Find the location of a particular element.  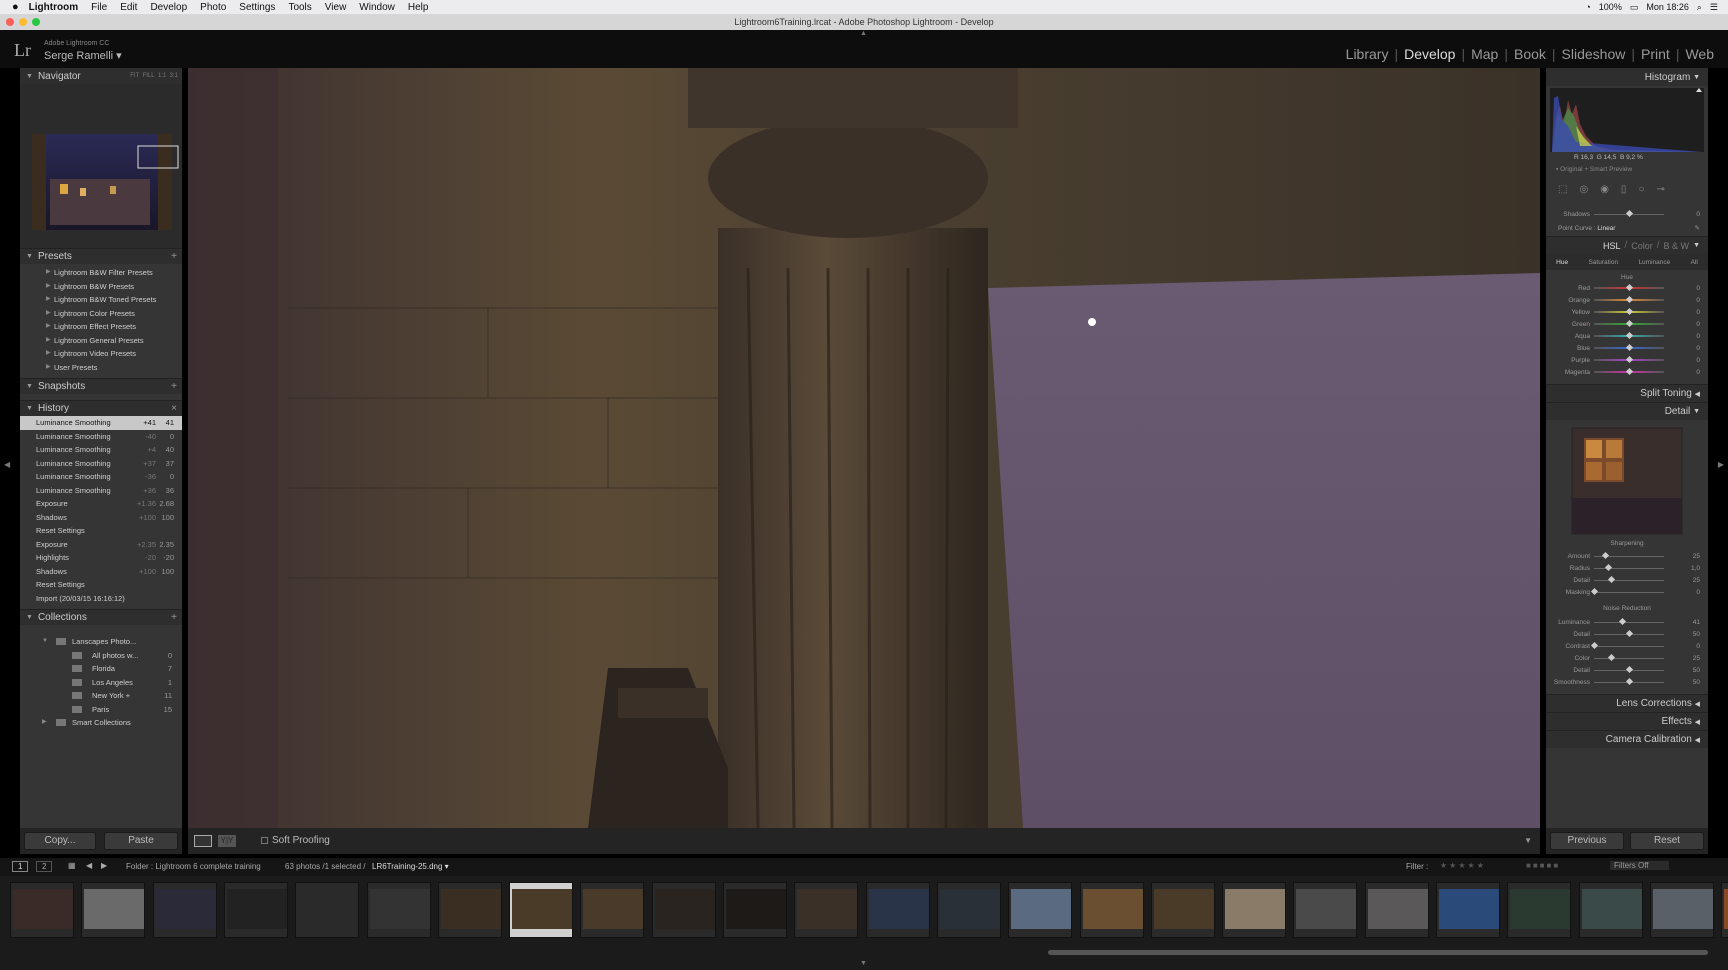

selected-file: LR6Training-25.dng ▾ is located at coordinates (410, 866).